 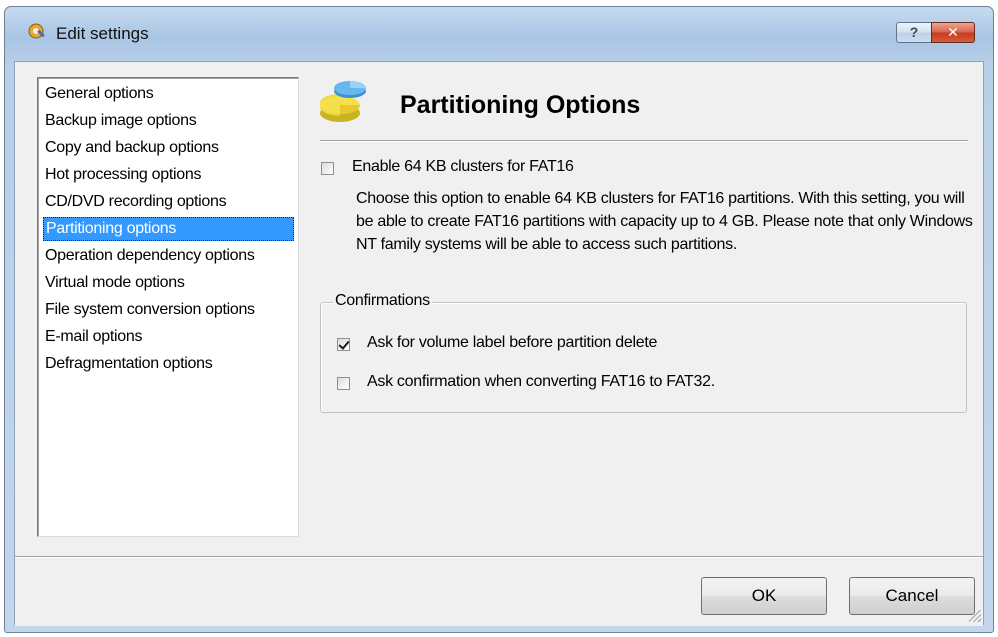 I want to click on ok-button: OK, so click(x=764, y=596).